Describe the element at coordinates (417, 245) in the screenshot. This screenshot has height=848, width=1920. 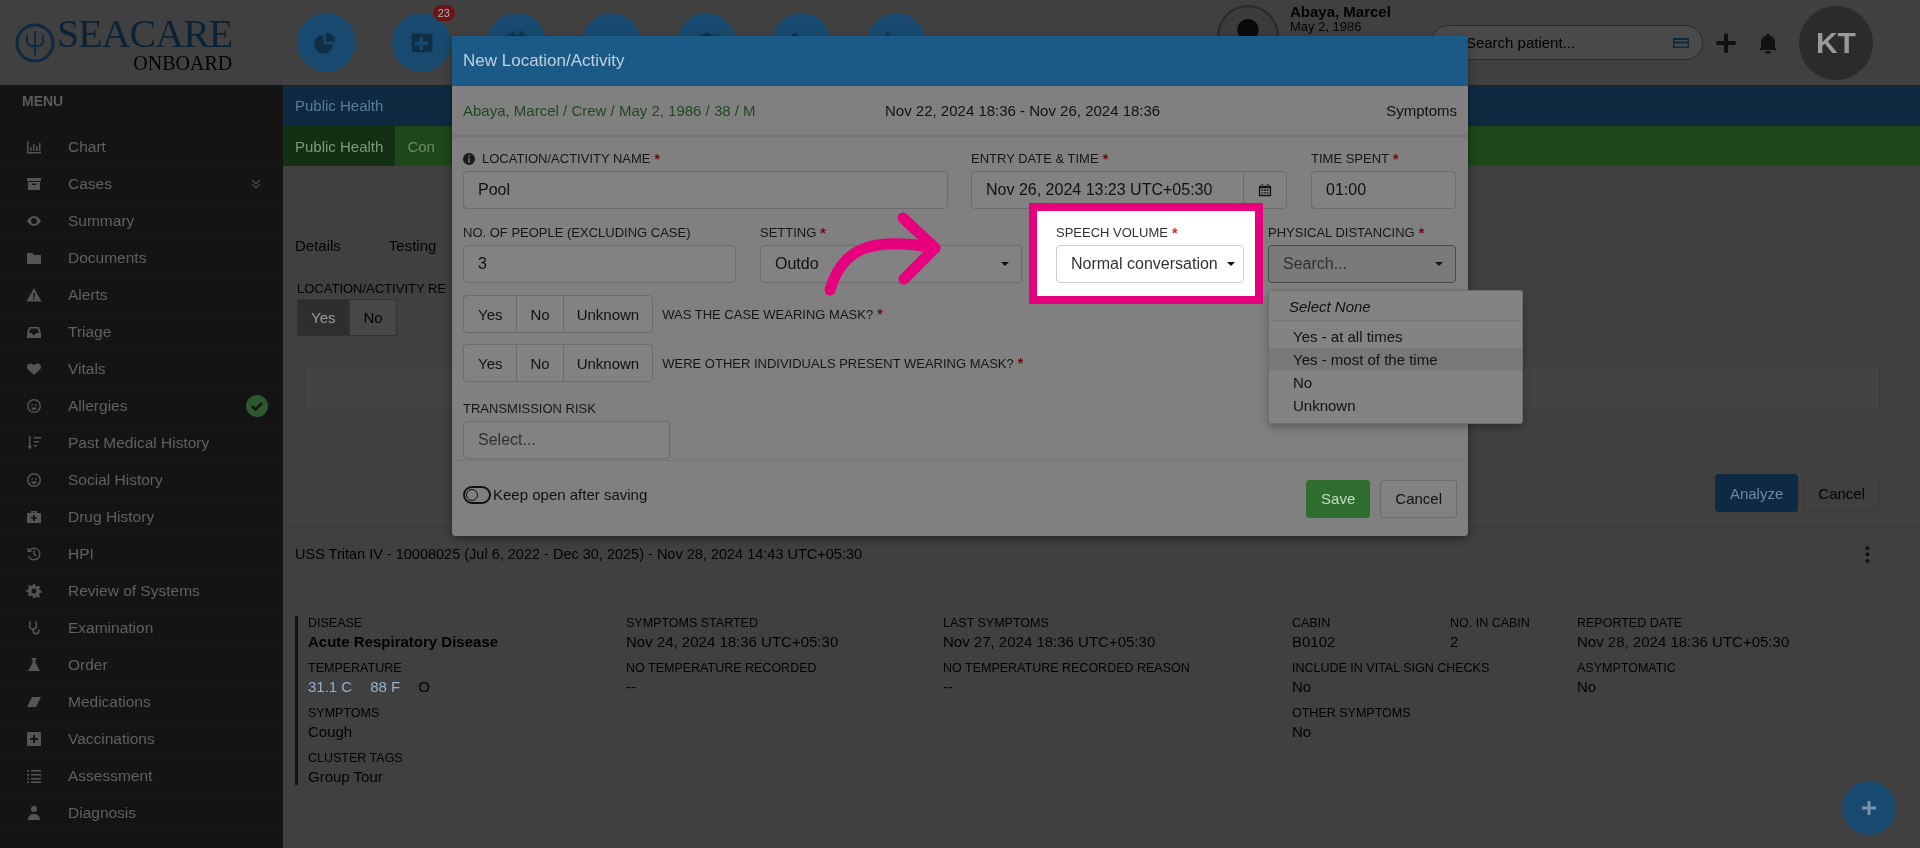
I see `section-tab: Testing` at that location.